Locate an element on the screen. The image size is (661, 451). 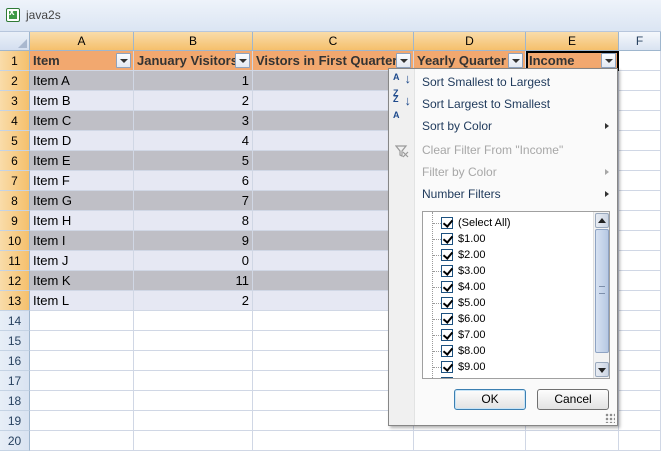
cell-january-visitors: 11 is located at coordinates (193, 281).